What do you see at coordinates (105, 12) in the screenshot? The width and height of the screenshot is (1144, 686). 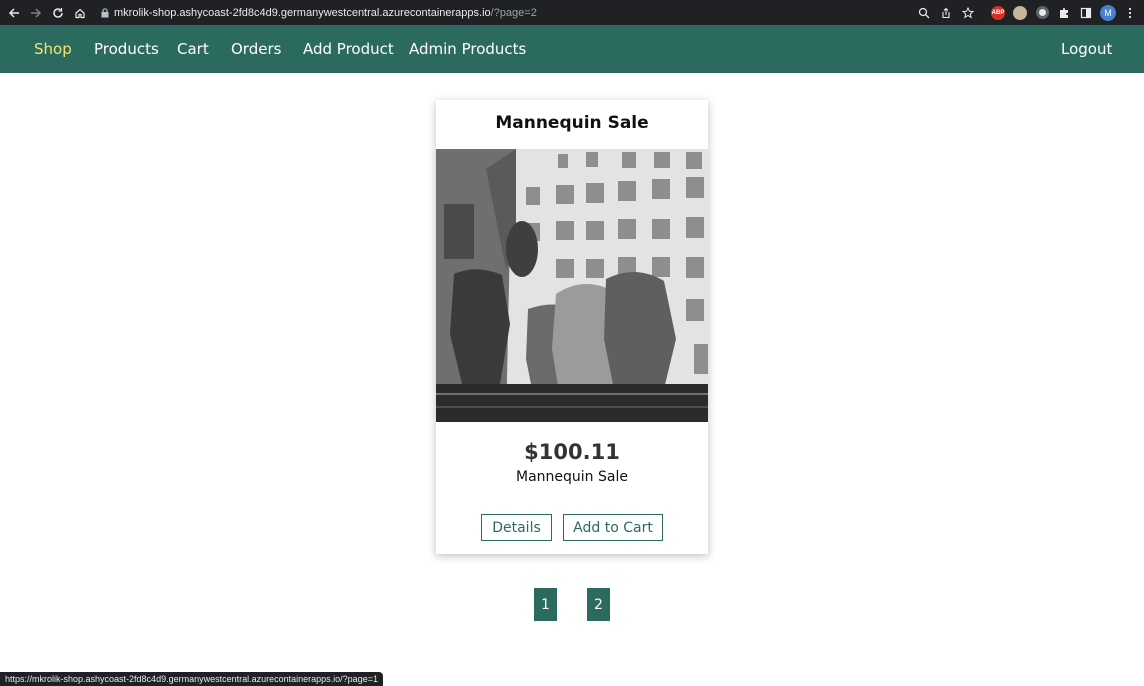 I see `lock-icon` at bounding box center [105, 12].